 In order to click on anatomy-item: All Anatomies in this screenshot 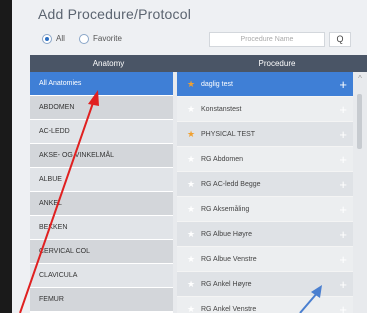, I will do `click(108, 84)`.